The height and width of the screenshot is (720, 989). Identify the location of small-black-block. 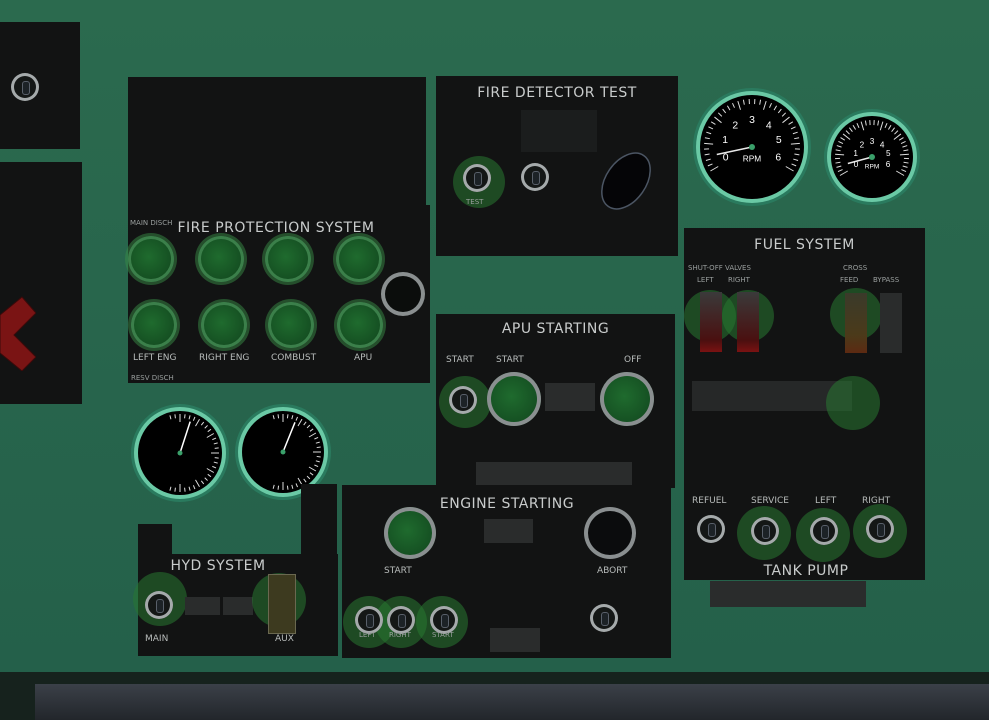
(319, 519).